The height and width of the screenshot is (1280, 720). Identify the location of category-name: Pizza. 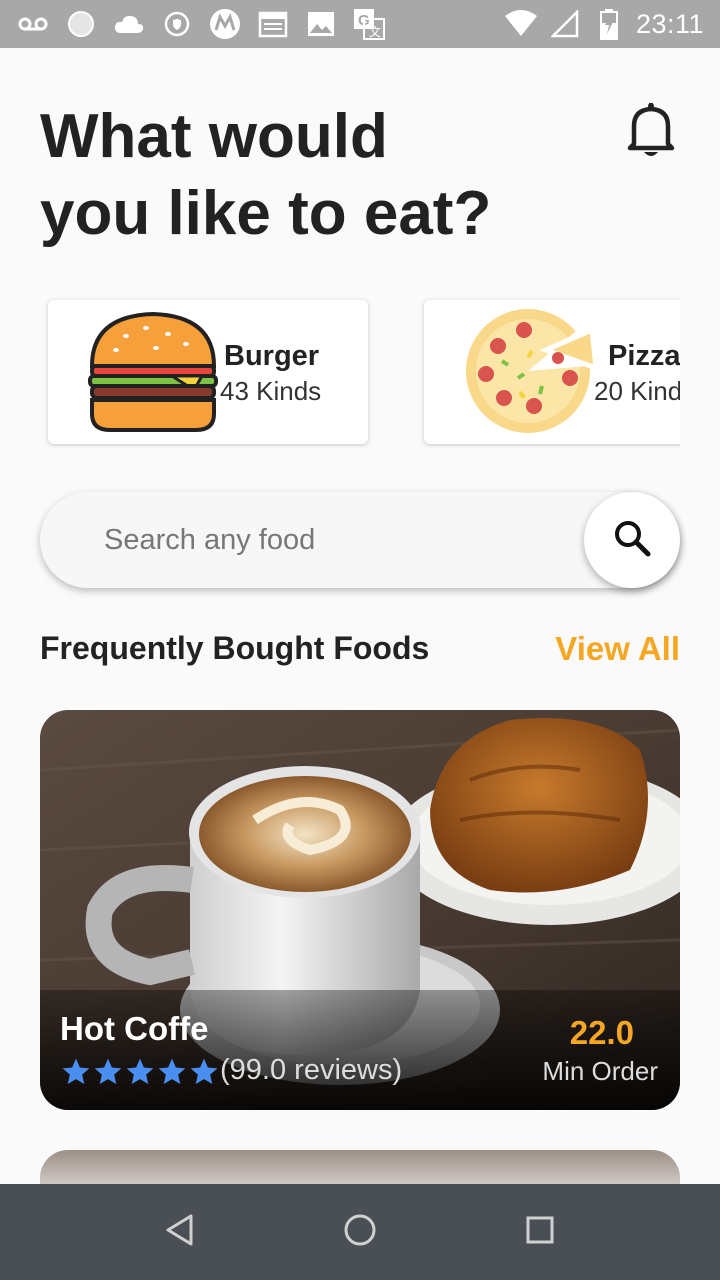
(644, 356).